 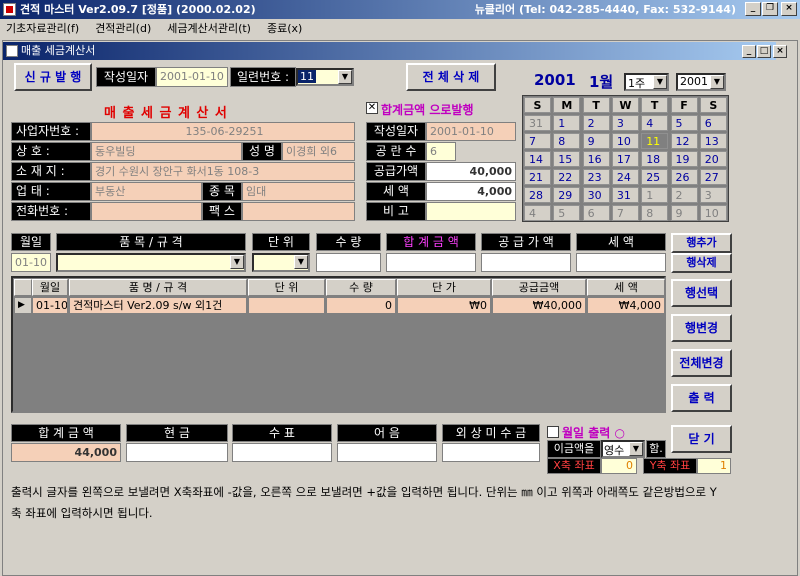 What do you see at coordinates (284, 28) in the screenshot?
I see `menu-exit: 종료(x)` at bounding box center [284, 28].